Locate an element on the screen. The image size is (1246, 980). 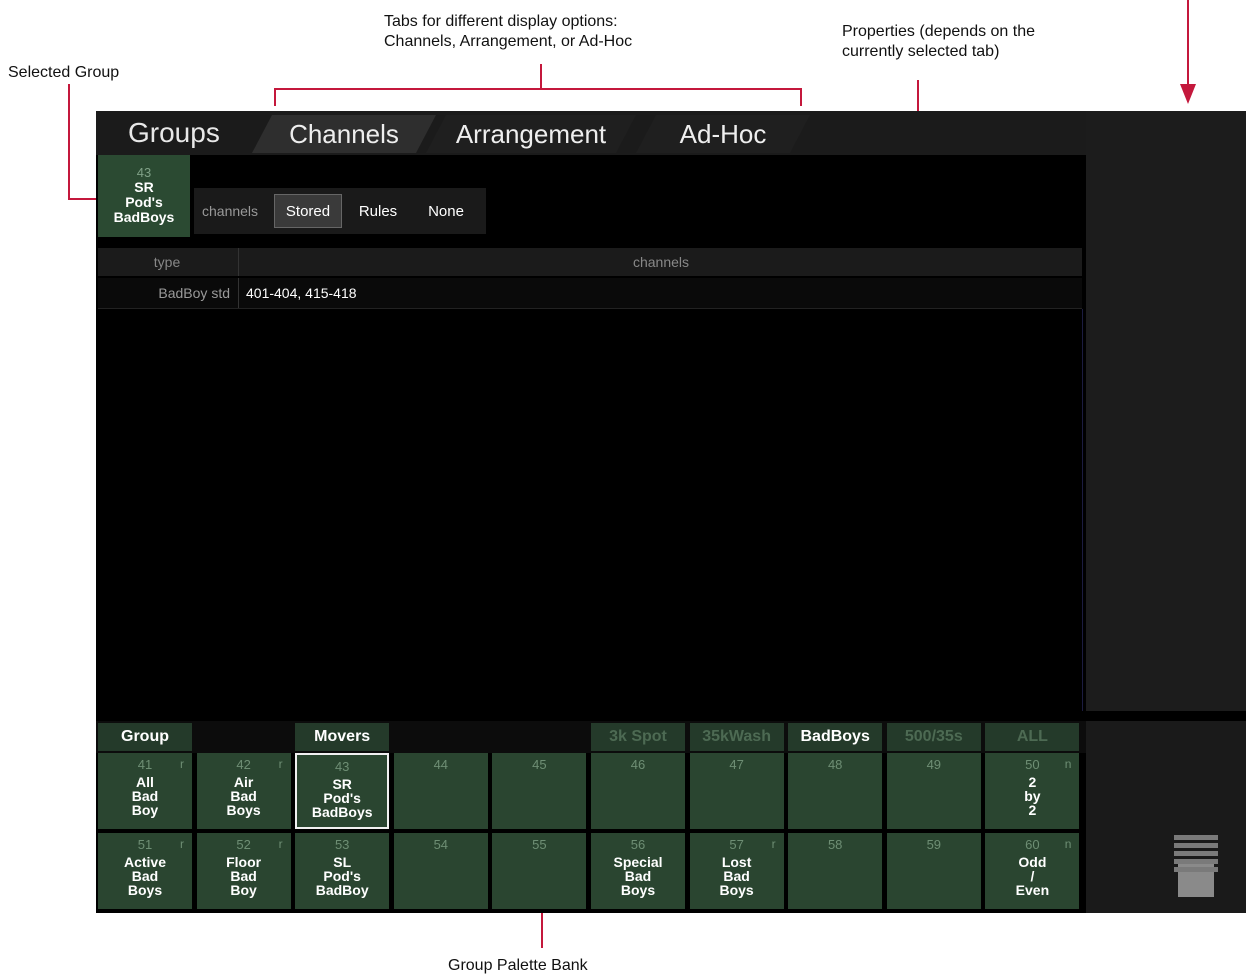
right-side-panel is located at coordinates (1166, 411).